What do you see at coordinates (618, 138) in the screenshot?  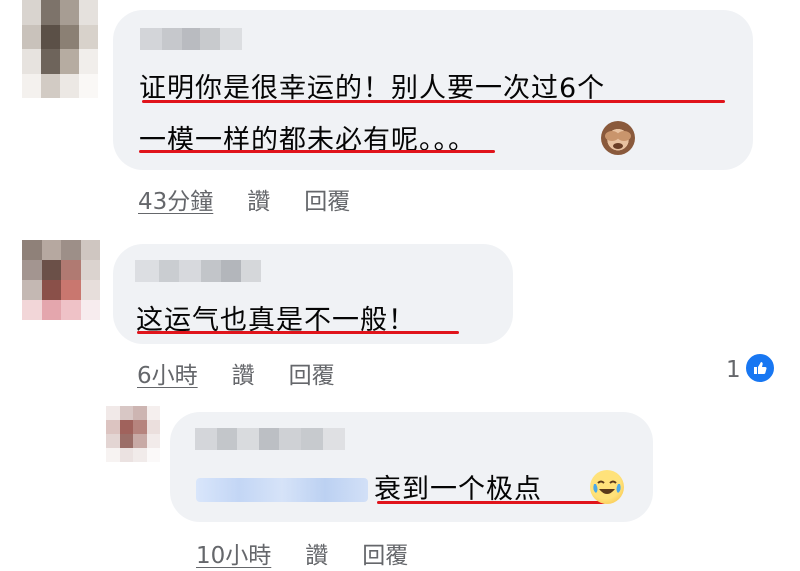 I see `see-no-evil-monkey-emoji-icon` at bounding box center [618, 138].